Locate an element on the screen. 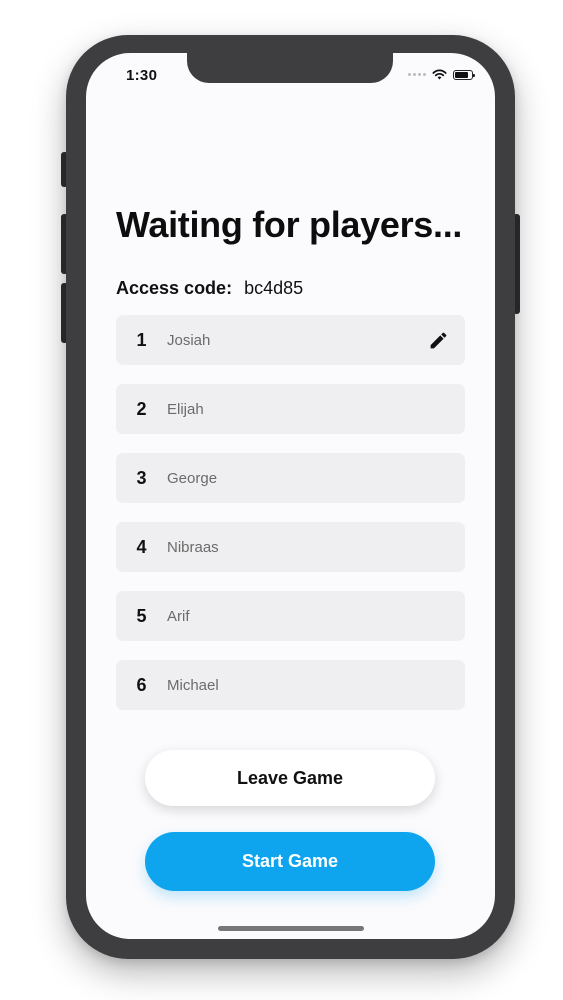 The width and height of the screenshot is (563, 1000). player-number: 2 is located at coordinates (141, 408).